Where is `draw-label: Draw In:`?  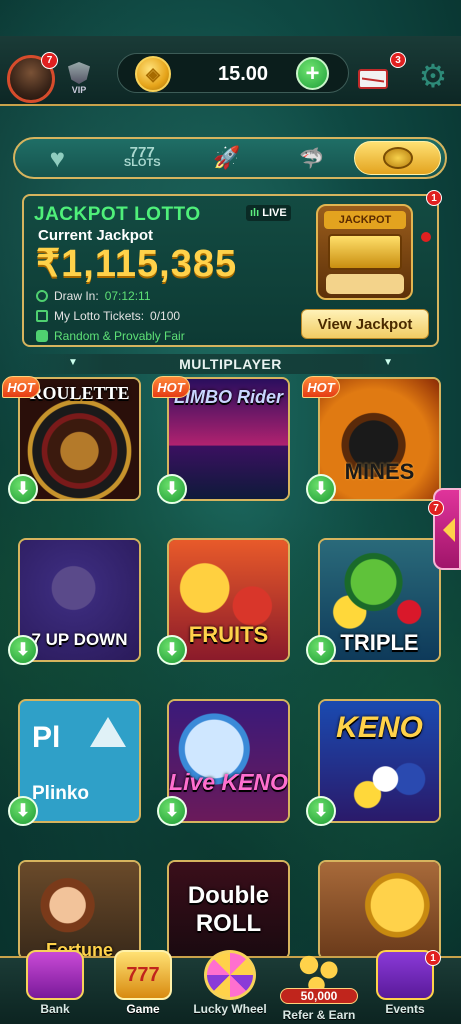
draw-label: Draw In: is located at coordinates (76, 296).